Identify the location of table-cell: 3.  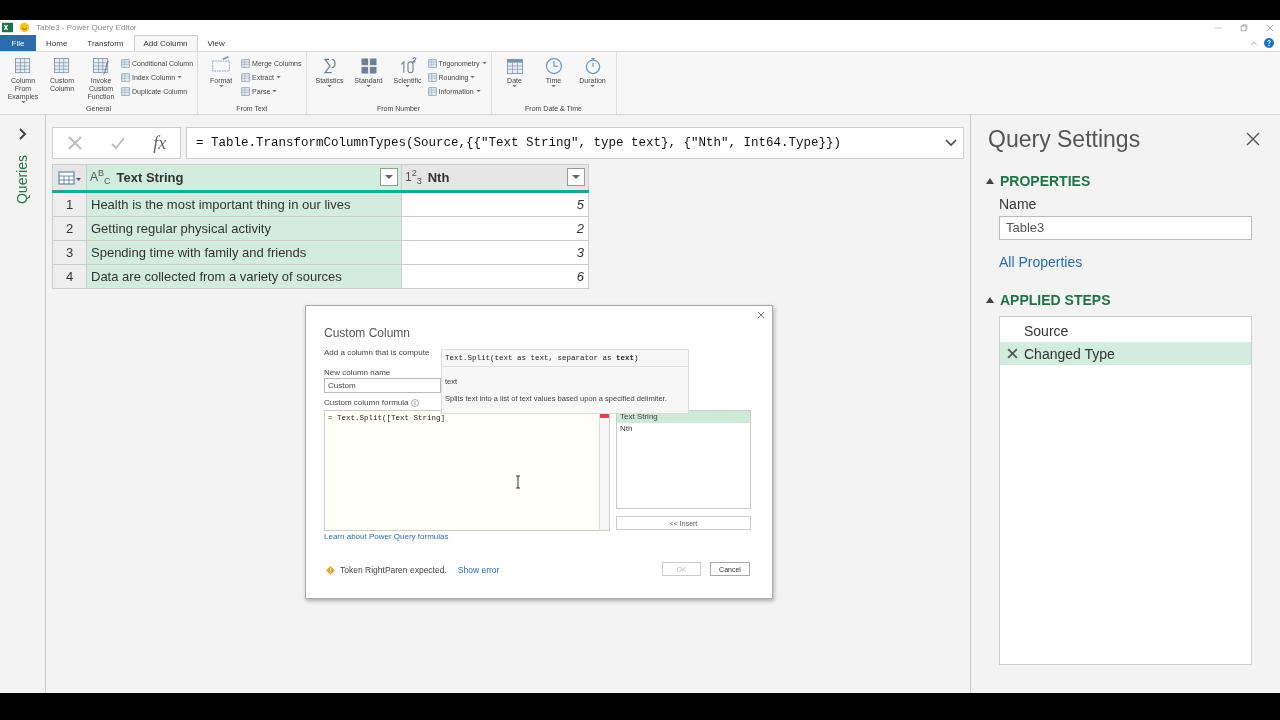
(495, 252).